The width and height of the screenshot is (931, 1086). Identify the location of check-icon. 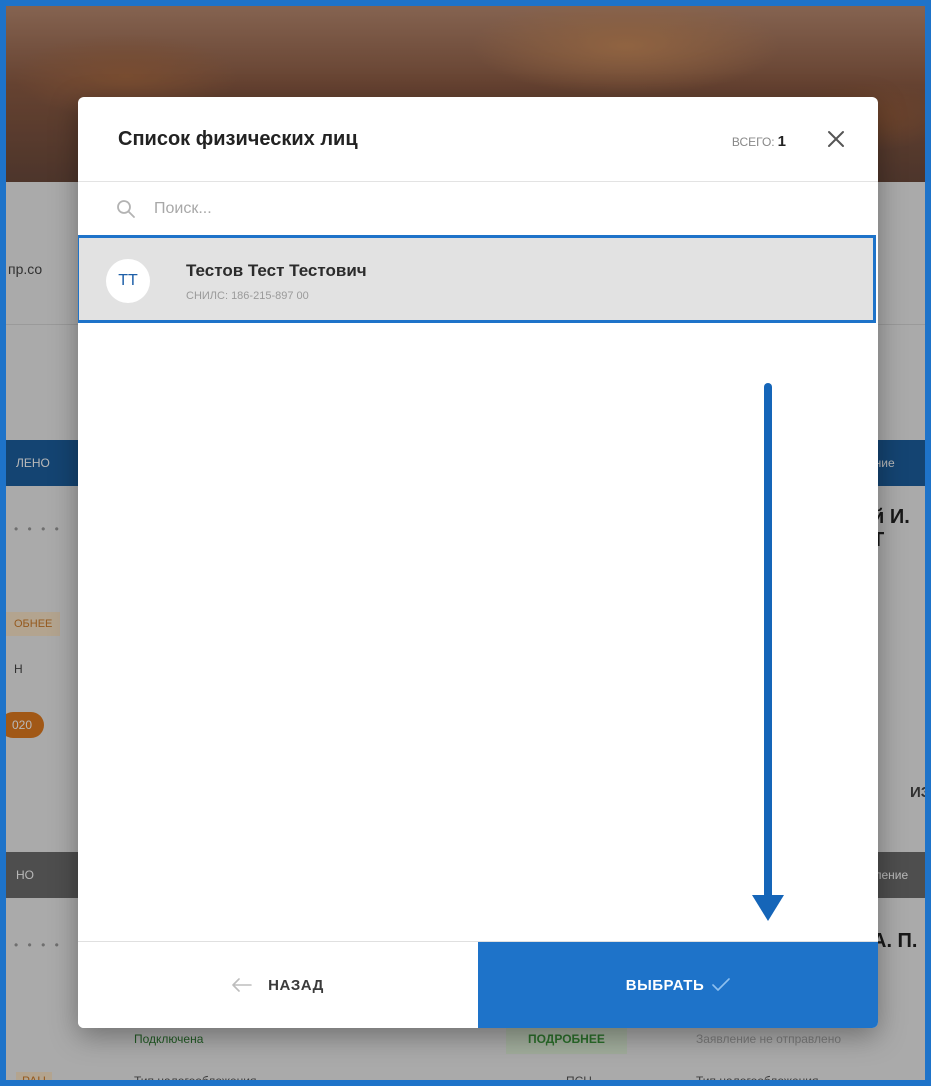
(721, 984).